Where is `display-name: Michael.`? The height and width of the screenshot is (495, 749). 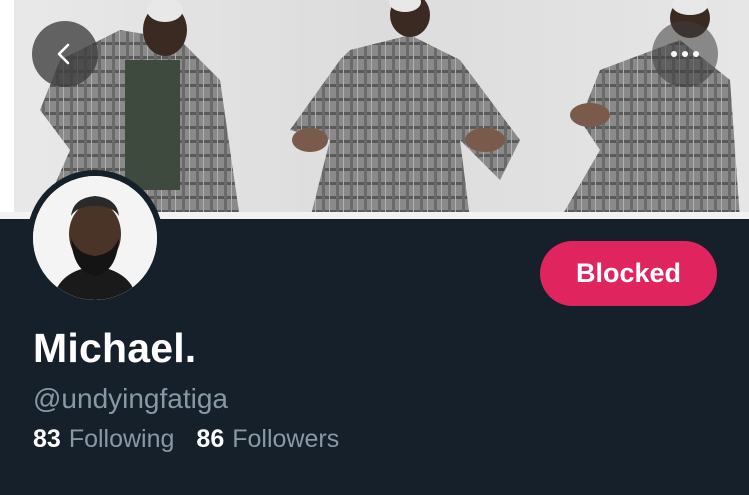
display-name: Michael. is located at coordinates (115, 348).